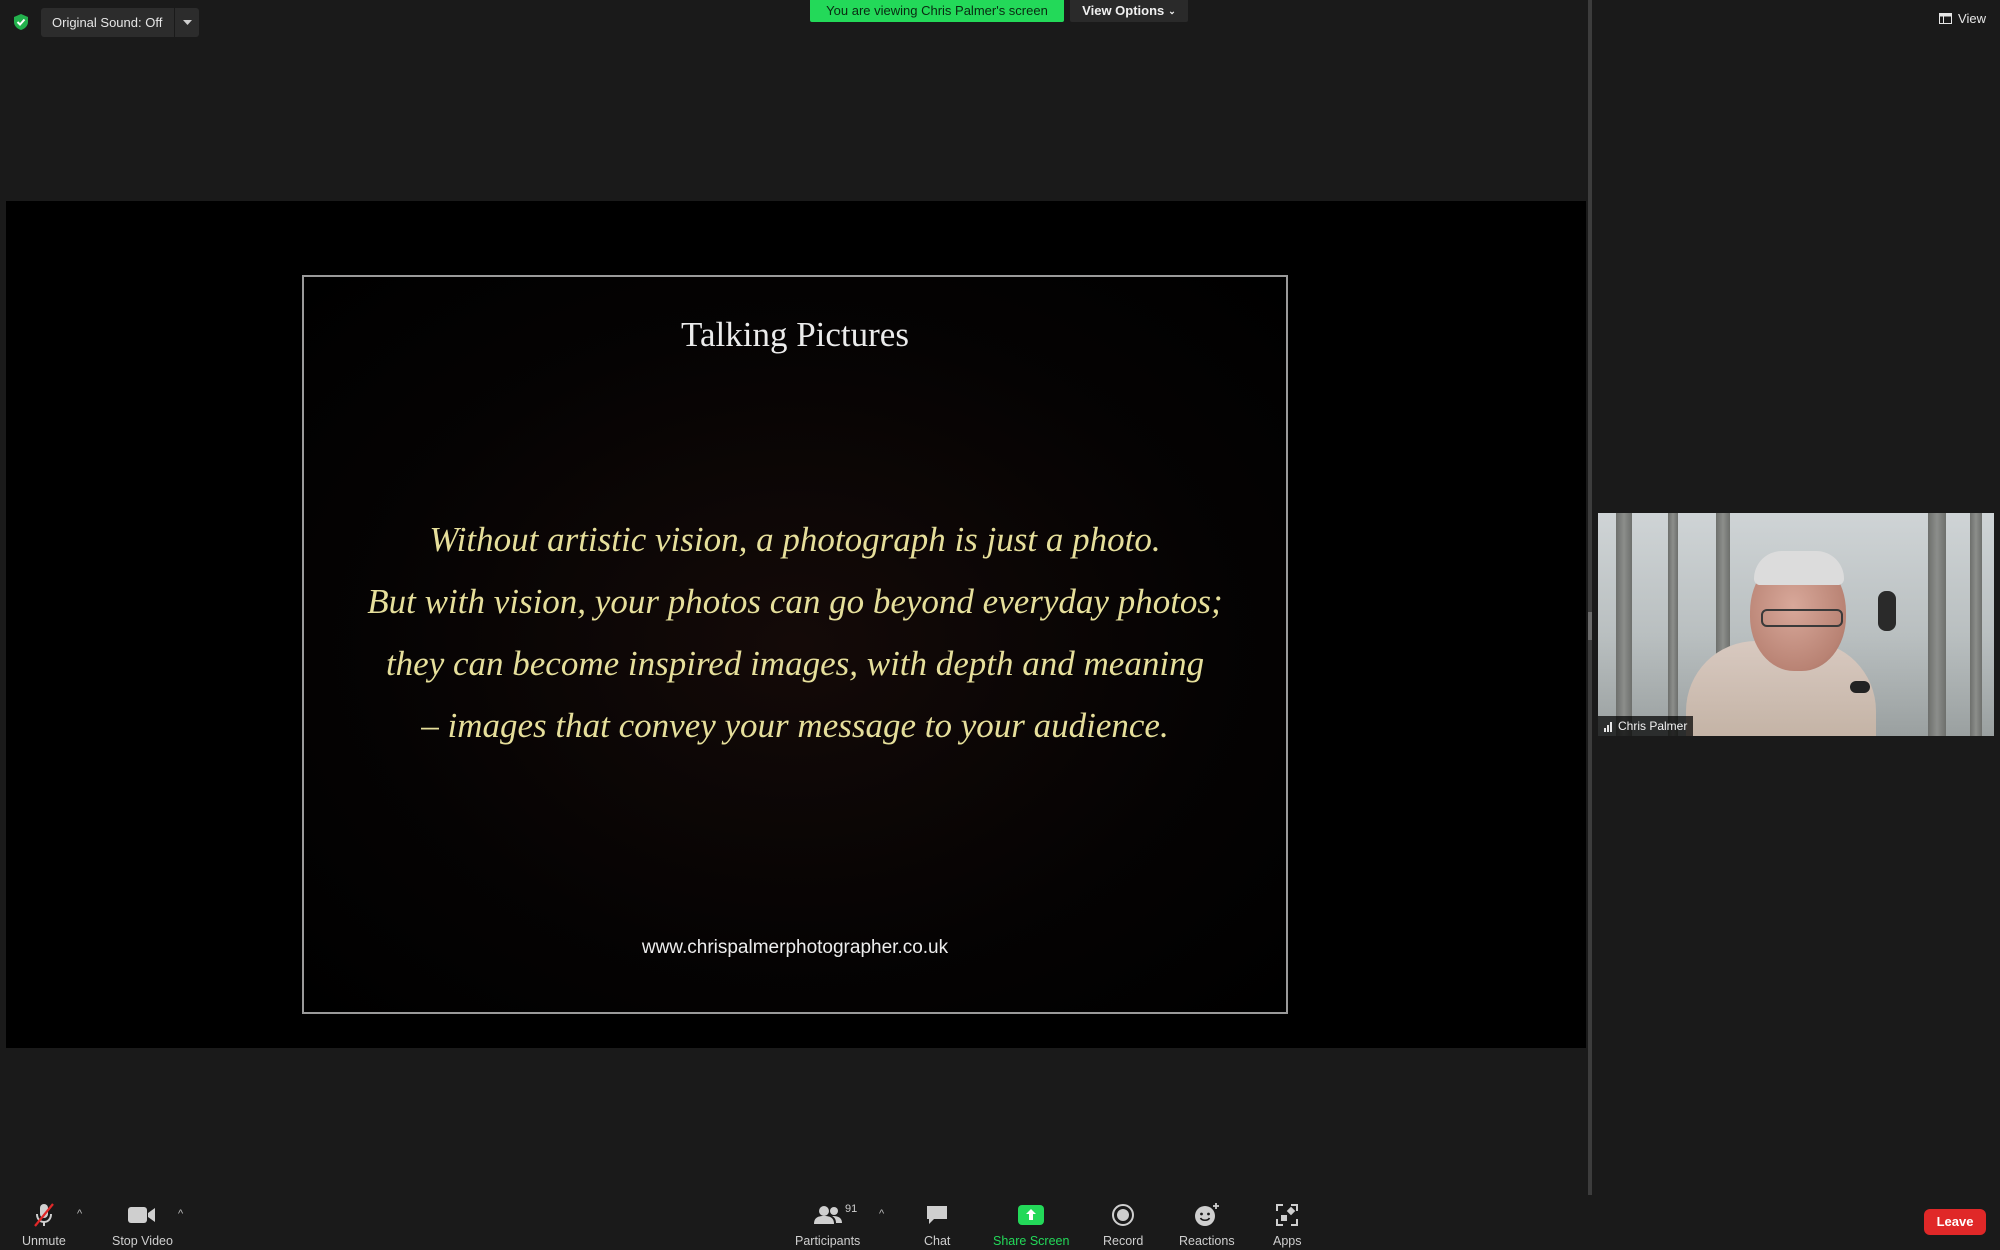 This screenshot has height=1250, width=2000. I want to click on participant-count: 91, so click(851, 1209).